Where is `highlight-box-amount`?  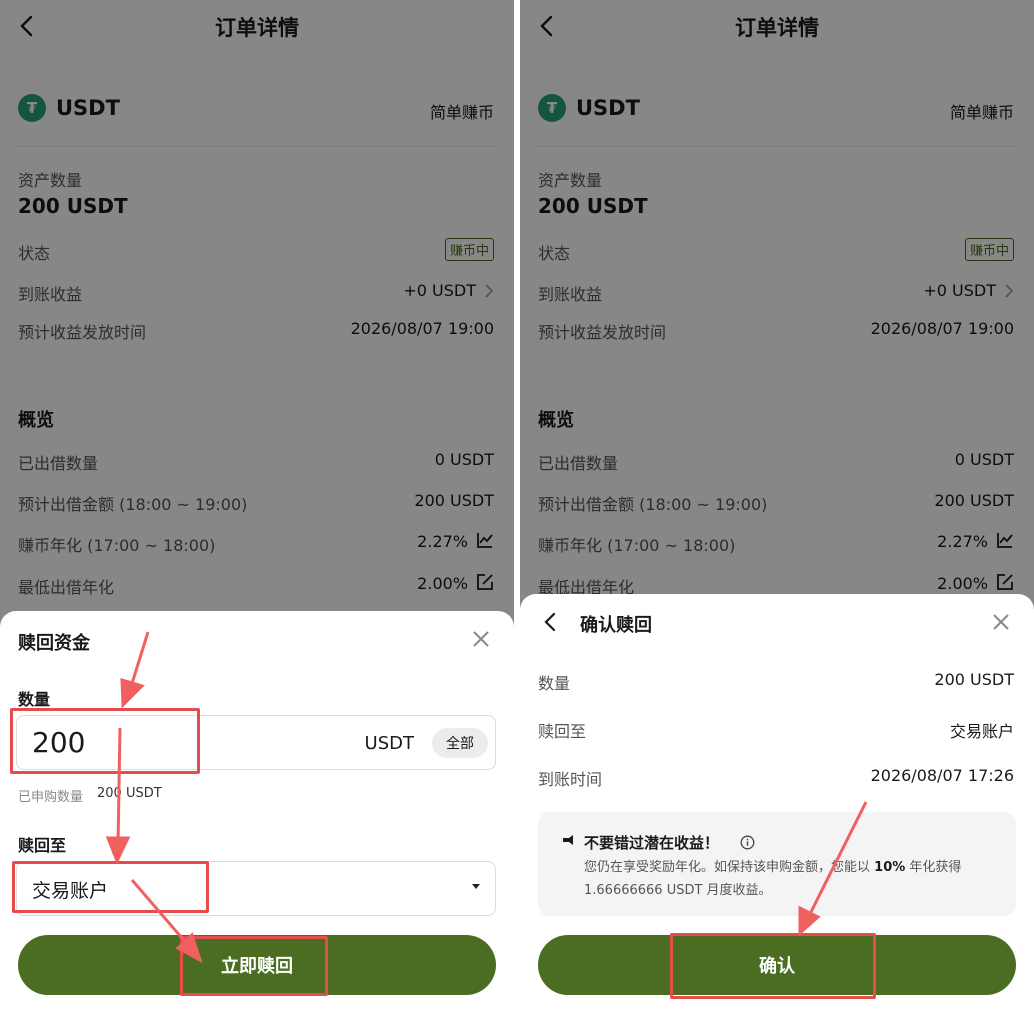 highlight-box-amount is located at coordinates (105, 741).